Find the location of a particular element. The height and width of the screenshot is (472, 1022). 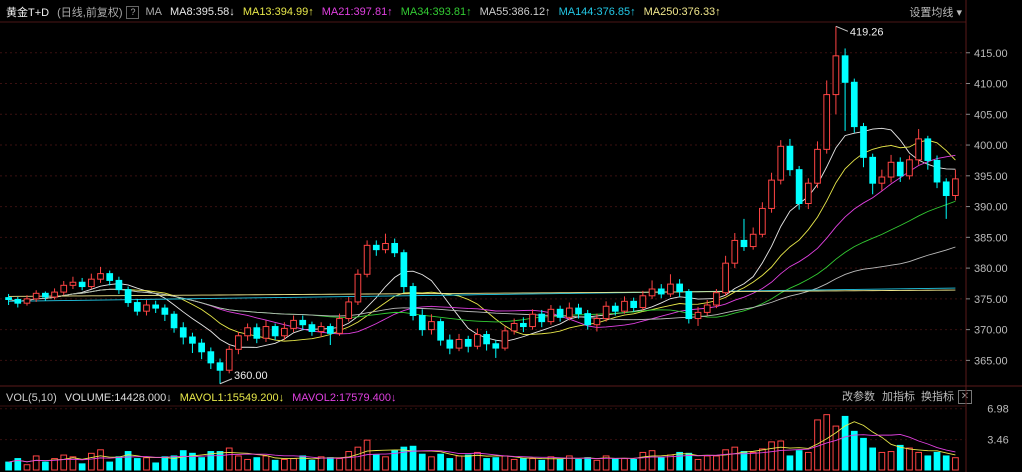

ma144-line is located at coordinates (482, 294).